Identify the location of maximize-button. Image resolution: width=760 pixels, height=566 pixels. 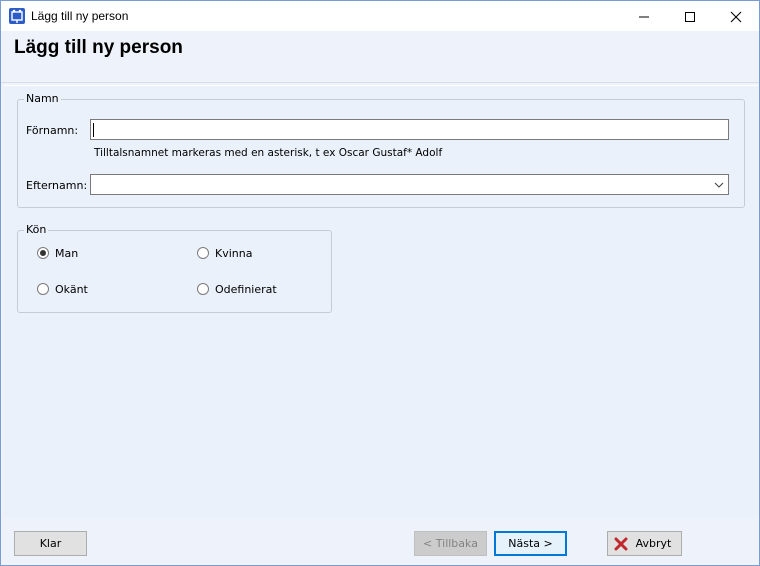
(690, 16).